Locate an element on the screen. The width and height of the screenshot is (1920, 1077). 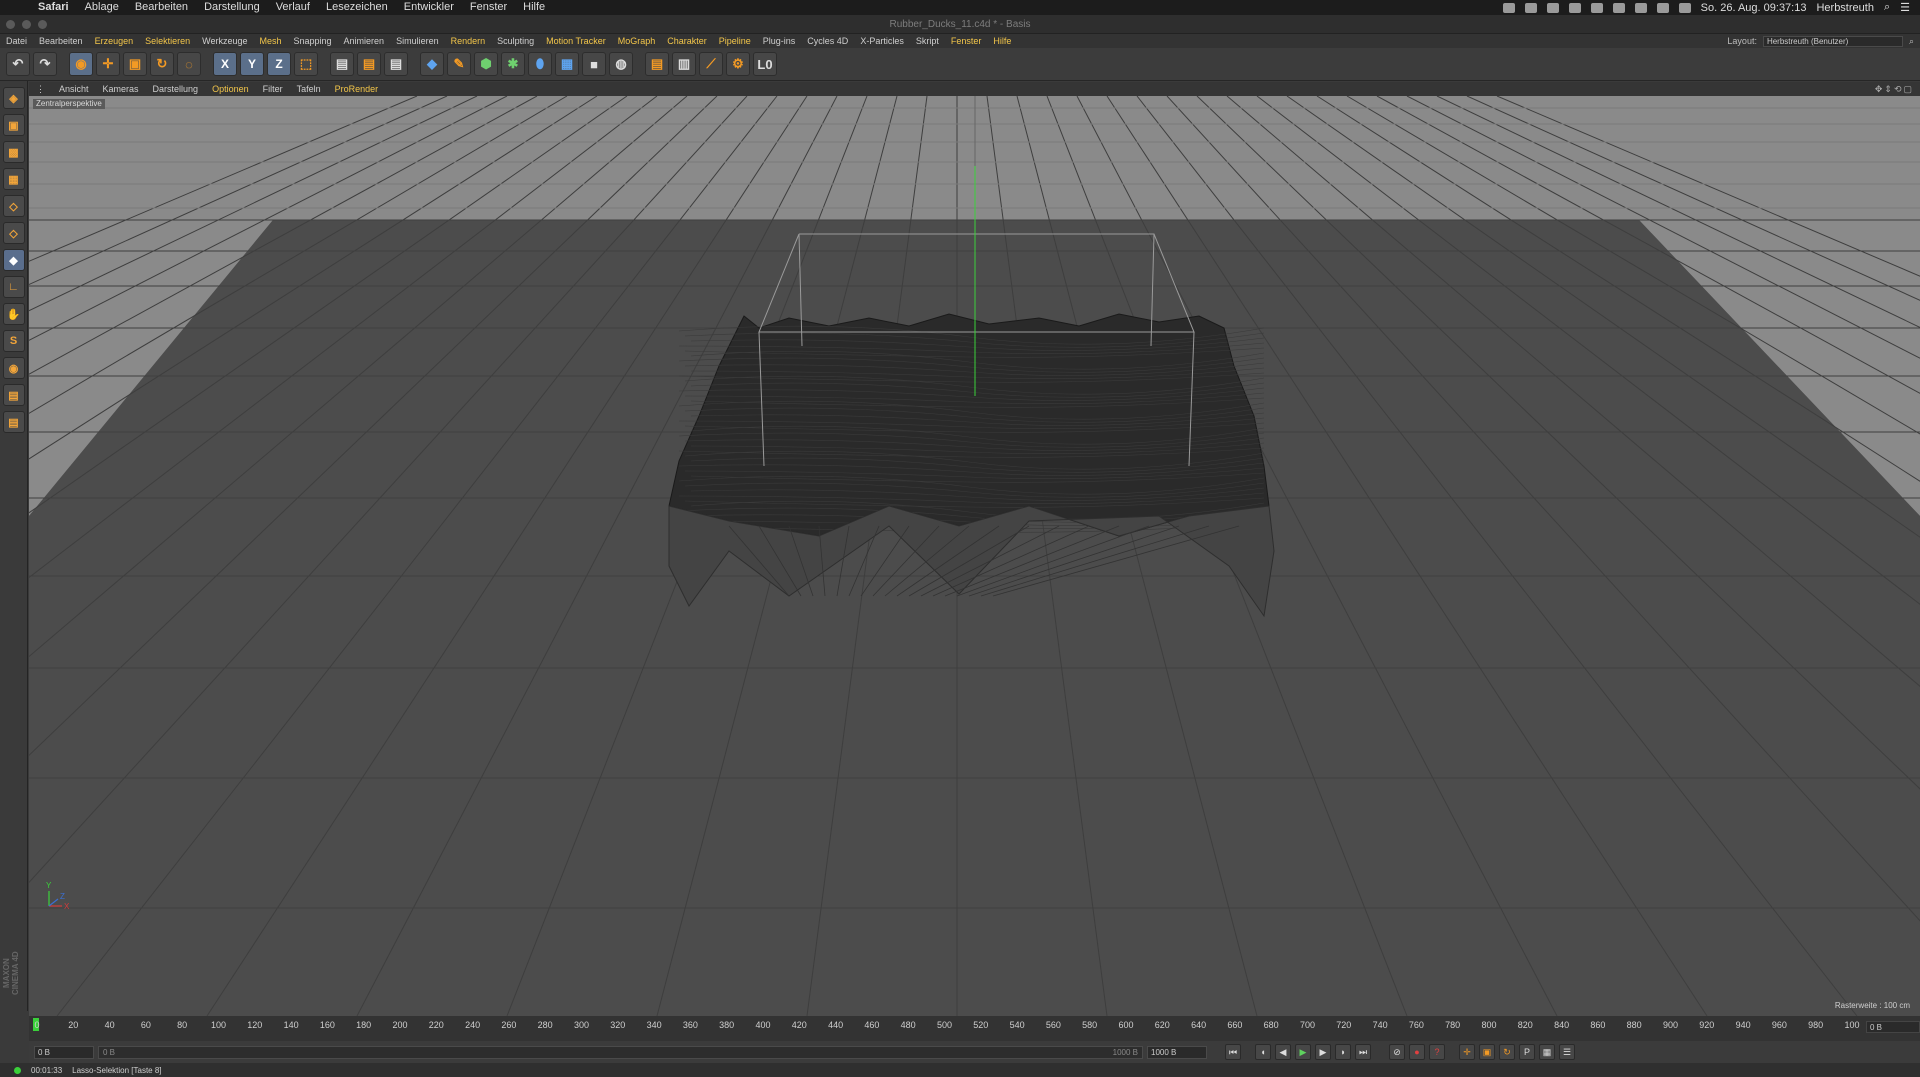
menu-ablage: Ablage is located at coordinates (102, 7).